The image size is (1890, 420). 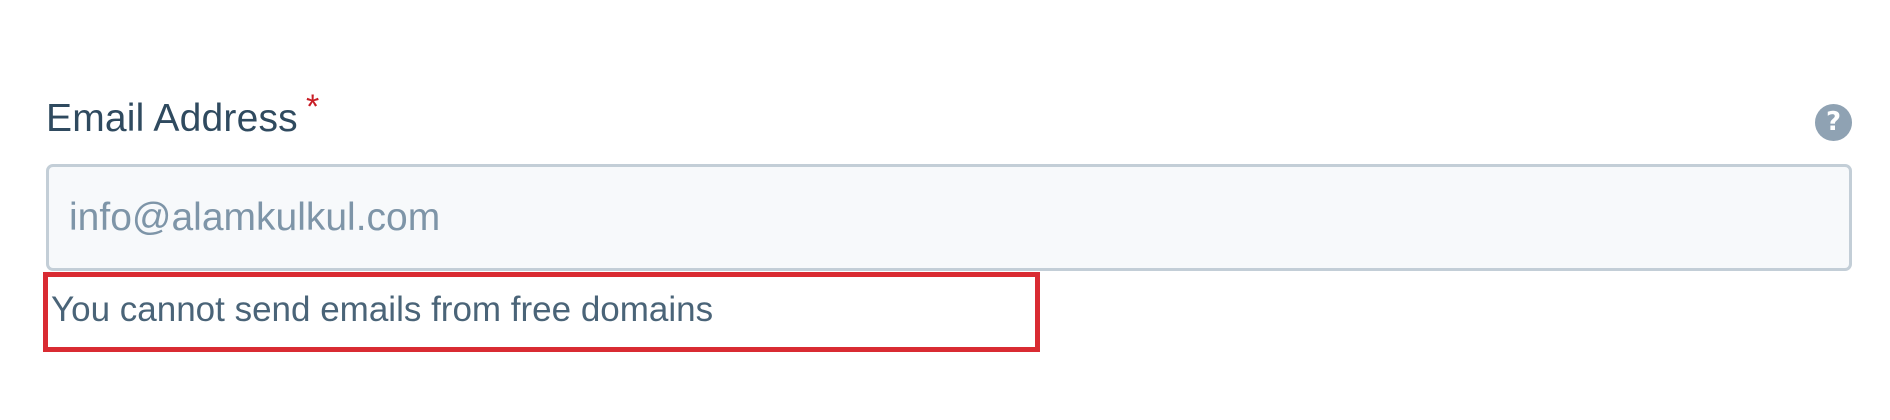 What do you see at coordinates (382, 309) in the screenshot?
I see `error-message: You cannot send emails from free domains` at bounding box center [382, 309].